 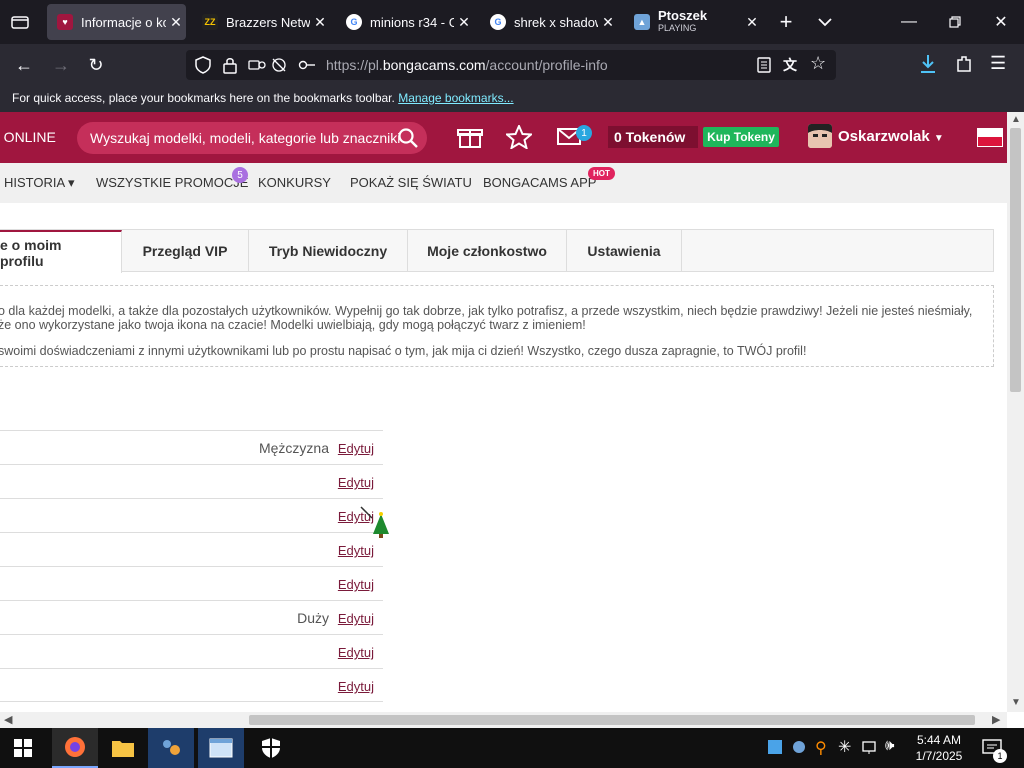 What do you see at coordinates (928, 66) in the screenshot?
I see `downloads-icon` at bounding box center [928, 66].